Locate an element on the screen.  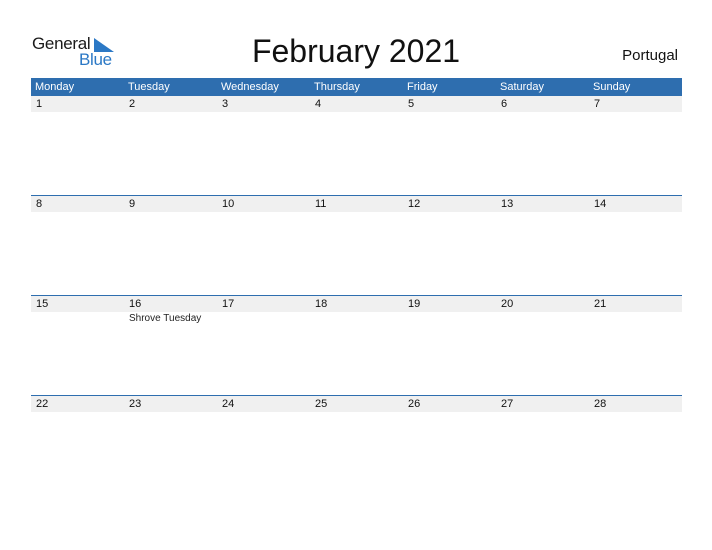
day-number: 13 is located at coordinates (507, 204).